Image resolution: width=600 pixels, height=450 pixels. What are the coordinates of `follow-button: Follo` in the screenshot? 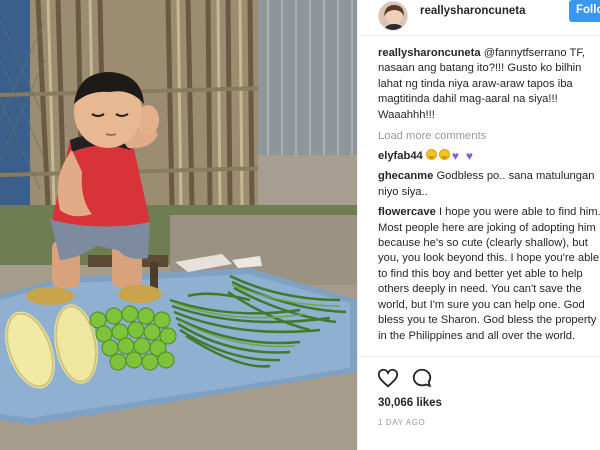 It's located at (584, 11).